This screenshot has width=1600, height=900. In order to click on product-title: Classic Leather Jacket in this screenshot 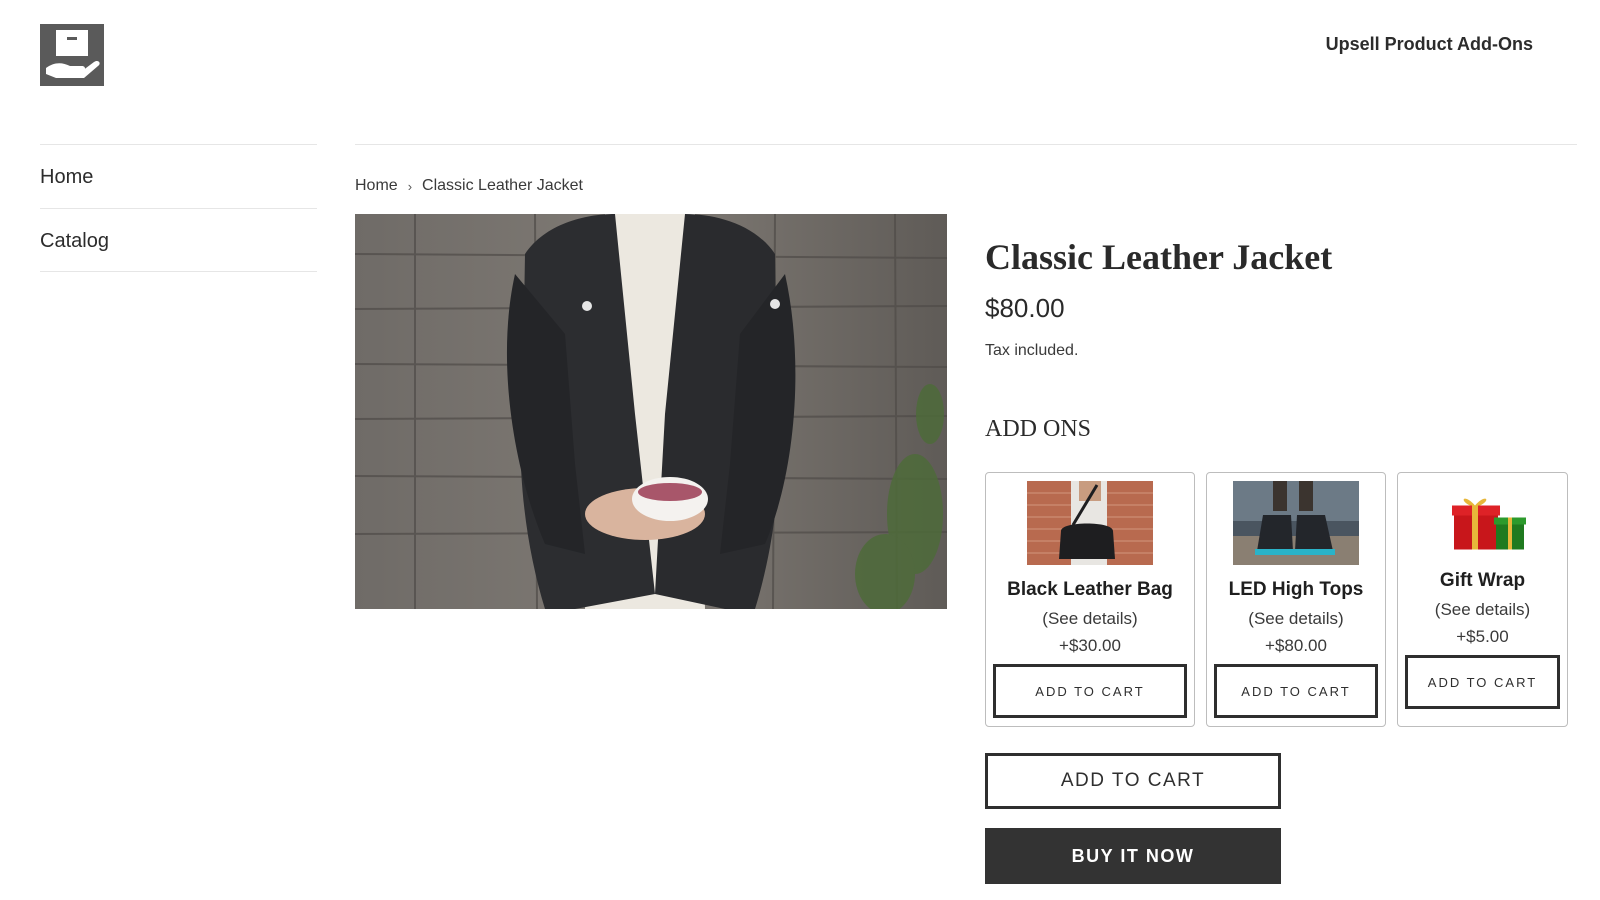, I will do `click(1159, 257)`.